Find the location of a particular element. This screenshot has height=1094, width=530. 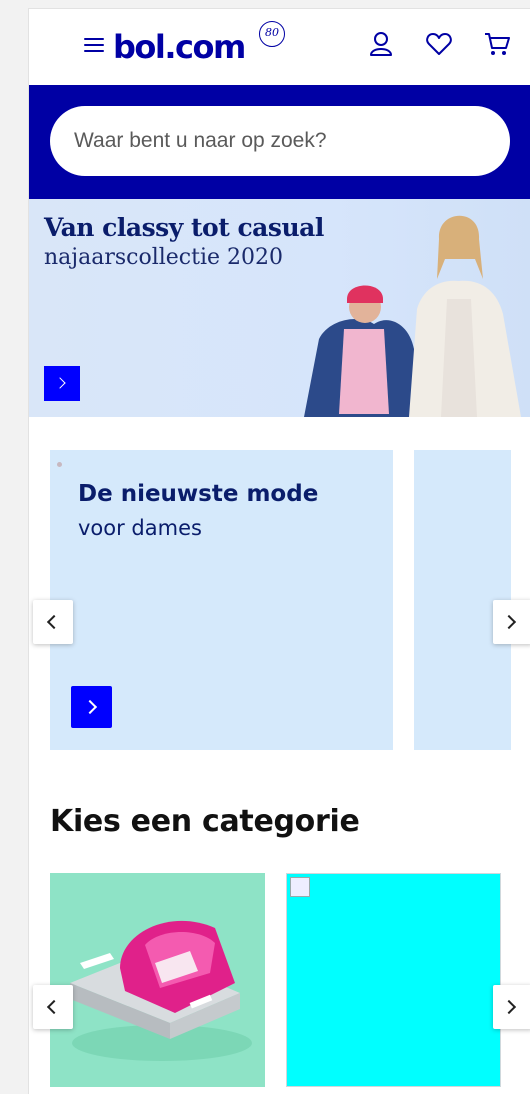

category-next-button is located at coordinates (511, 1007).